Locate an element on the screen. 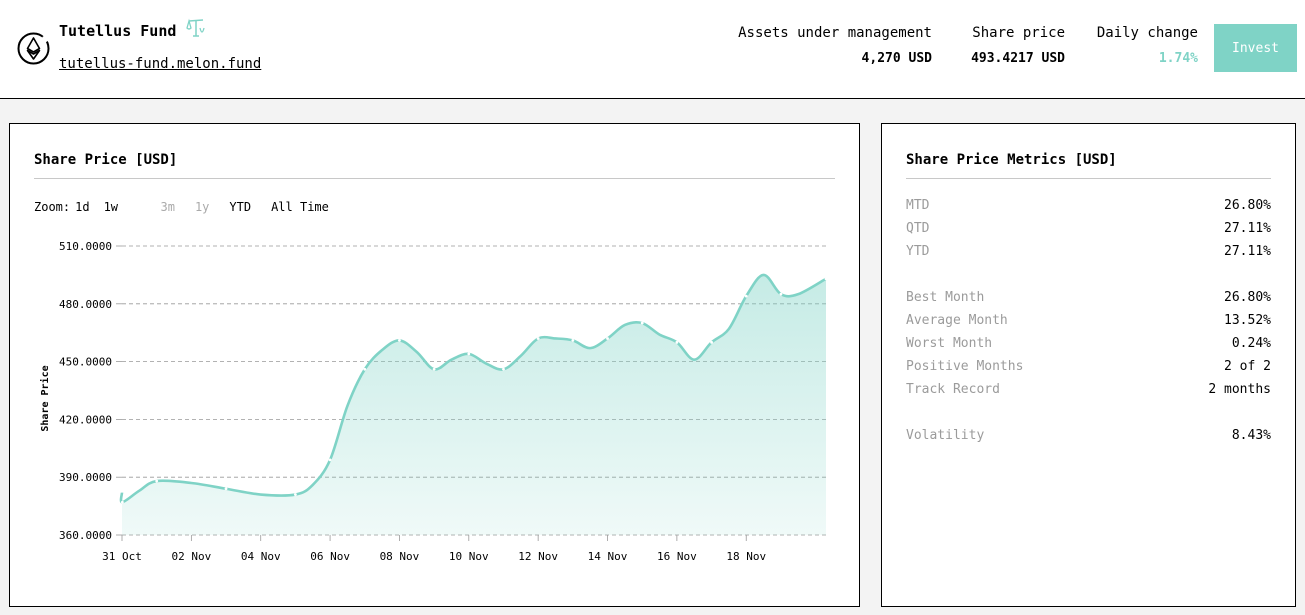 This screenshot has width=1305, height=615. metric-row-best-month: Best Month 26.80% is located at coordinates (1088, 297).